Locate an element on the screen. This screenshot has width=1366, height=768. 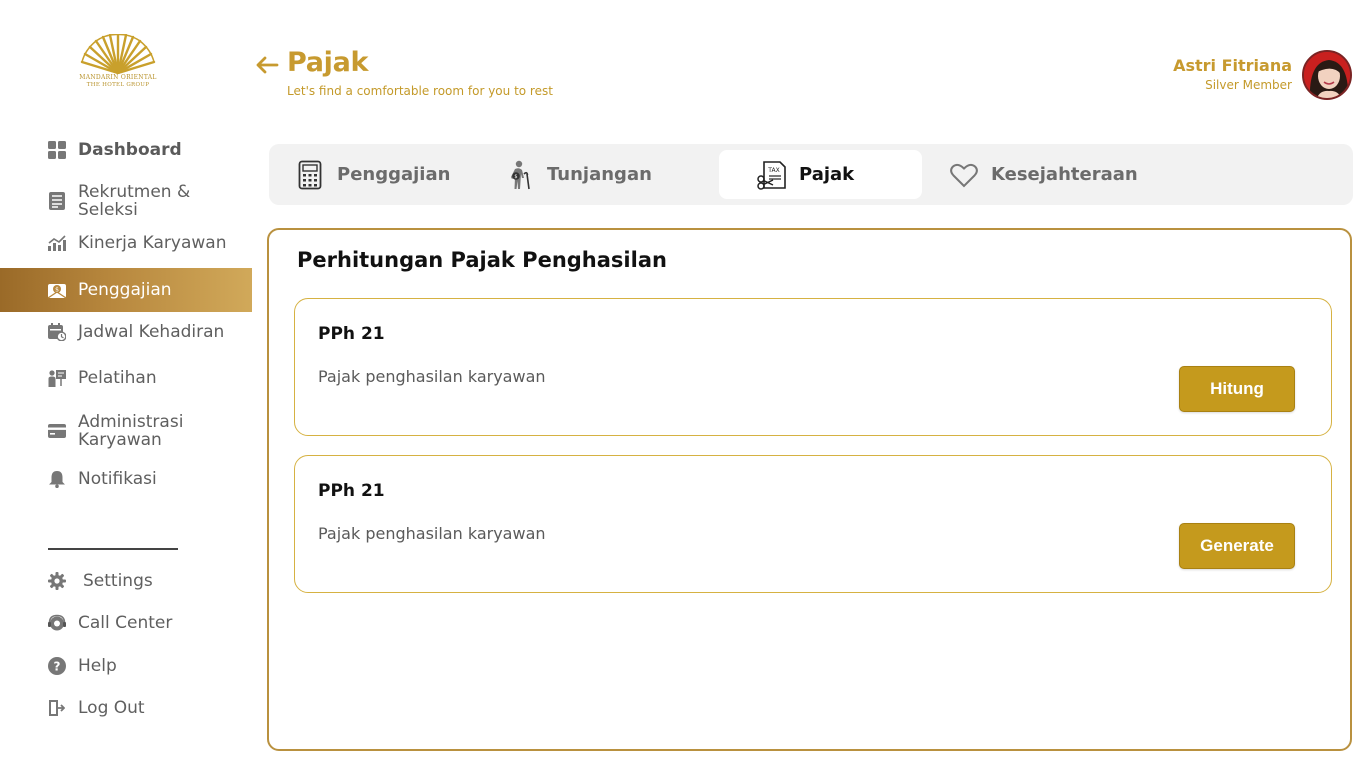
sidebar-item-call-center: Call Center is located at coordinates (126, 623).